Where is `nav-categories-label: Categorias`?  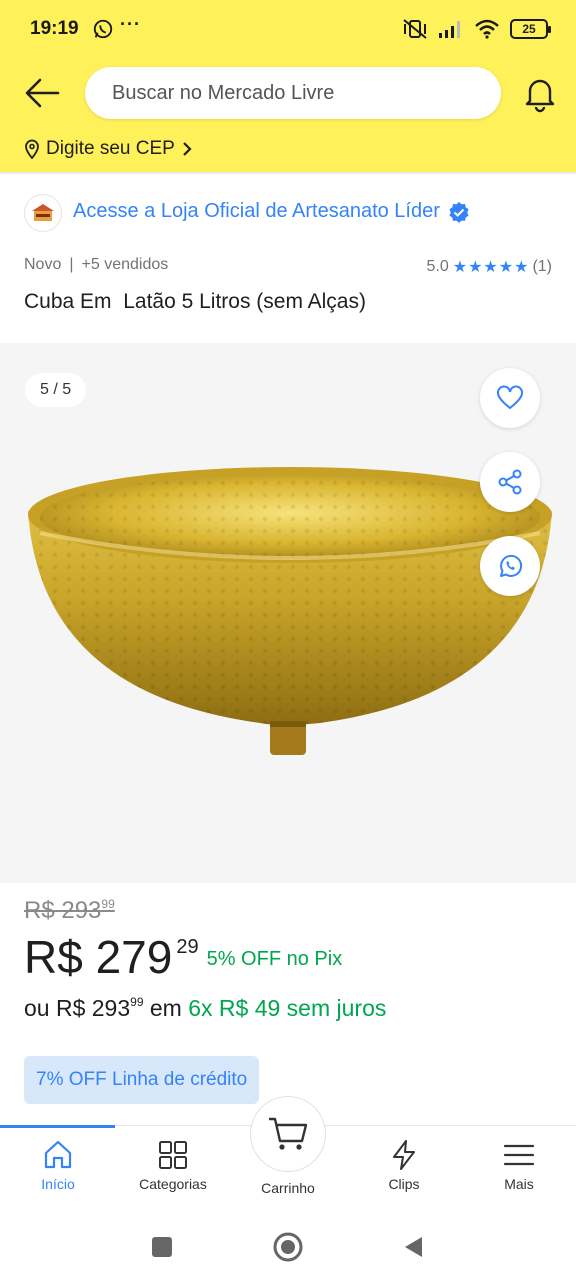 nav-categories-label: Categorias is located at coordinates (173, 1184).